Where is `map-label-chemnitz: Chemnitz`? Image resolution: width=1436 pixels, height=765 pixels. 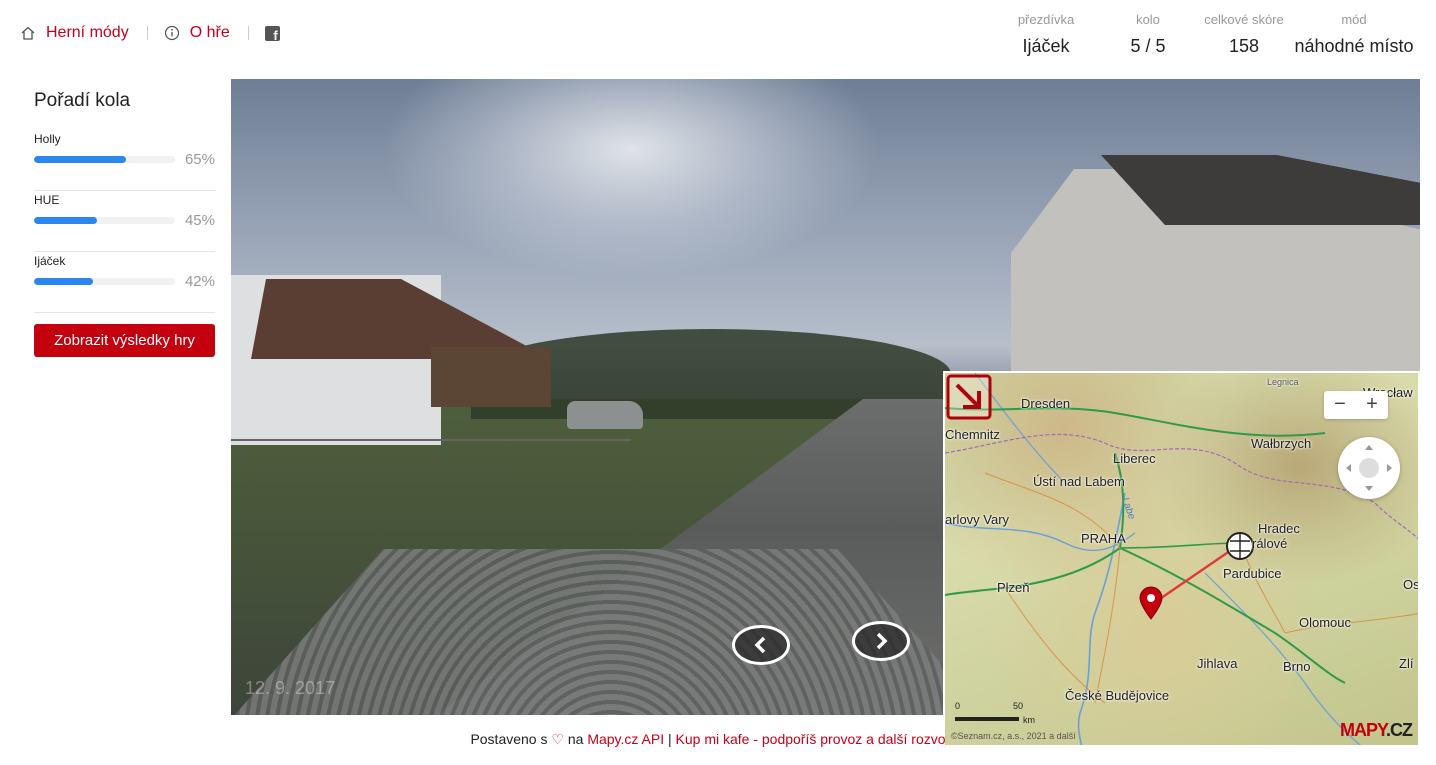 map-label-chemnitz: Chemnitz is located at coordinates (972, 434).